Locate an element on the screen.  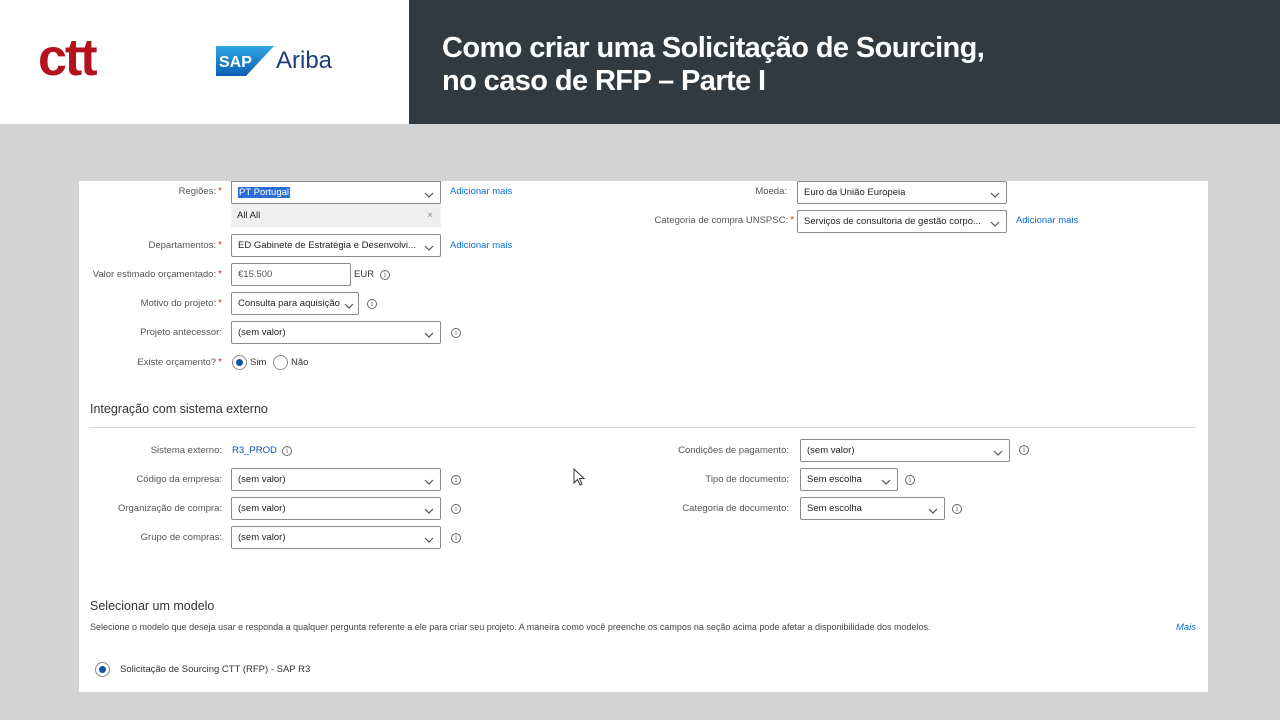
organizacao-label: Organização de compra: is located at coordinates (169, 508).